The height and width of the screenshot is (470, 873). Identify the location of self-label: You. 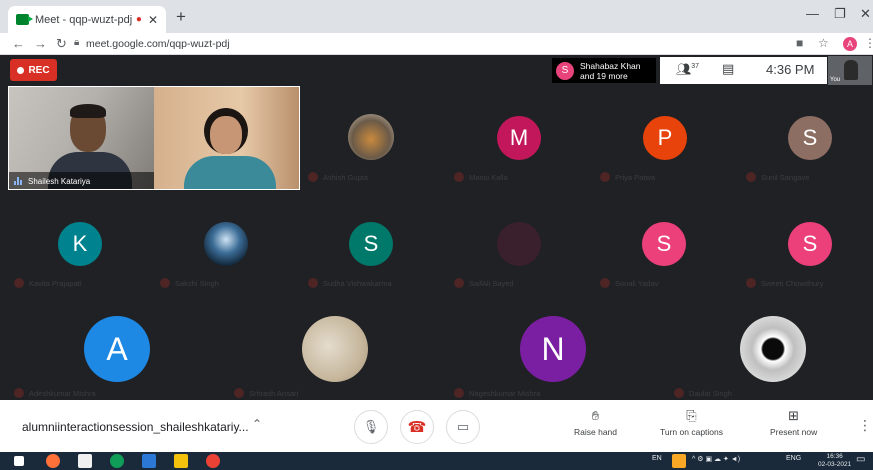
(835, 80).